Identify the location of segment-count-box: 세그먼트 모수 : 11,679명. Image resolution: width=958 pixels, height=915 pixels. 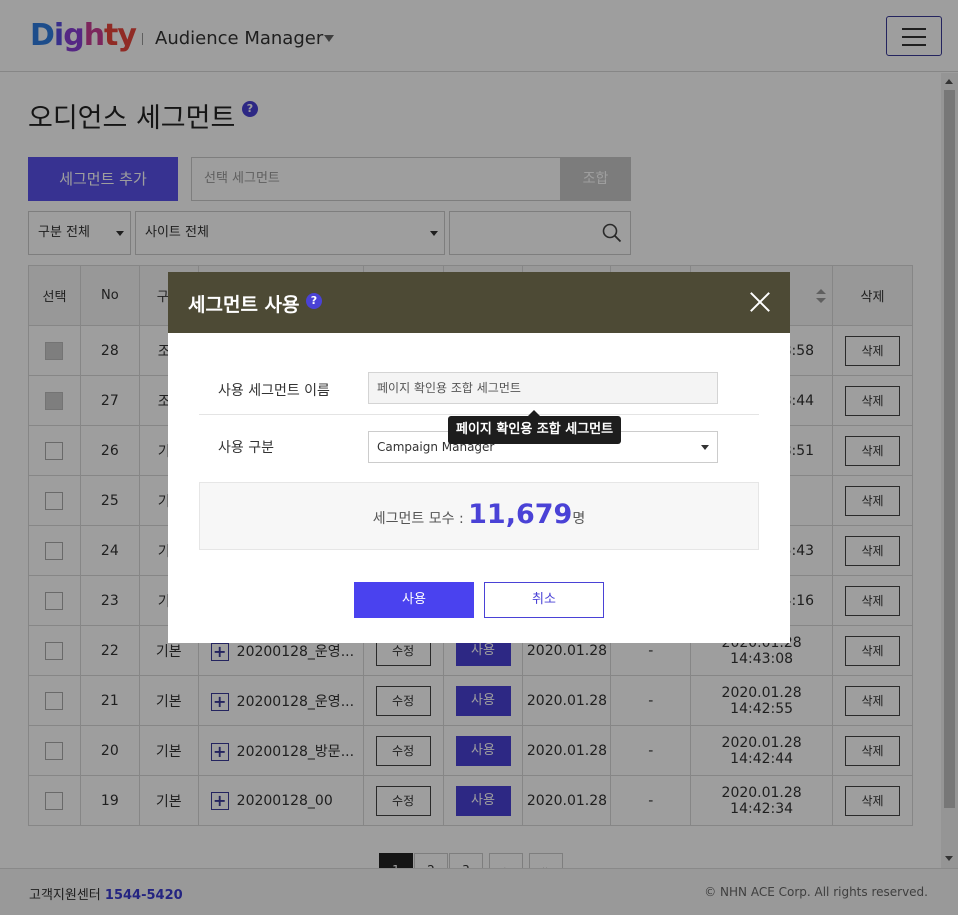
(479, 516).